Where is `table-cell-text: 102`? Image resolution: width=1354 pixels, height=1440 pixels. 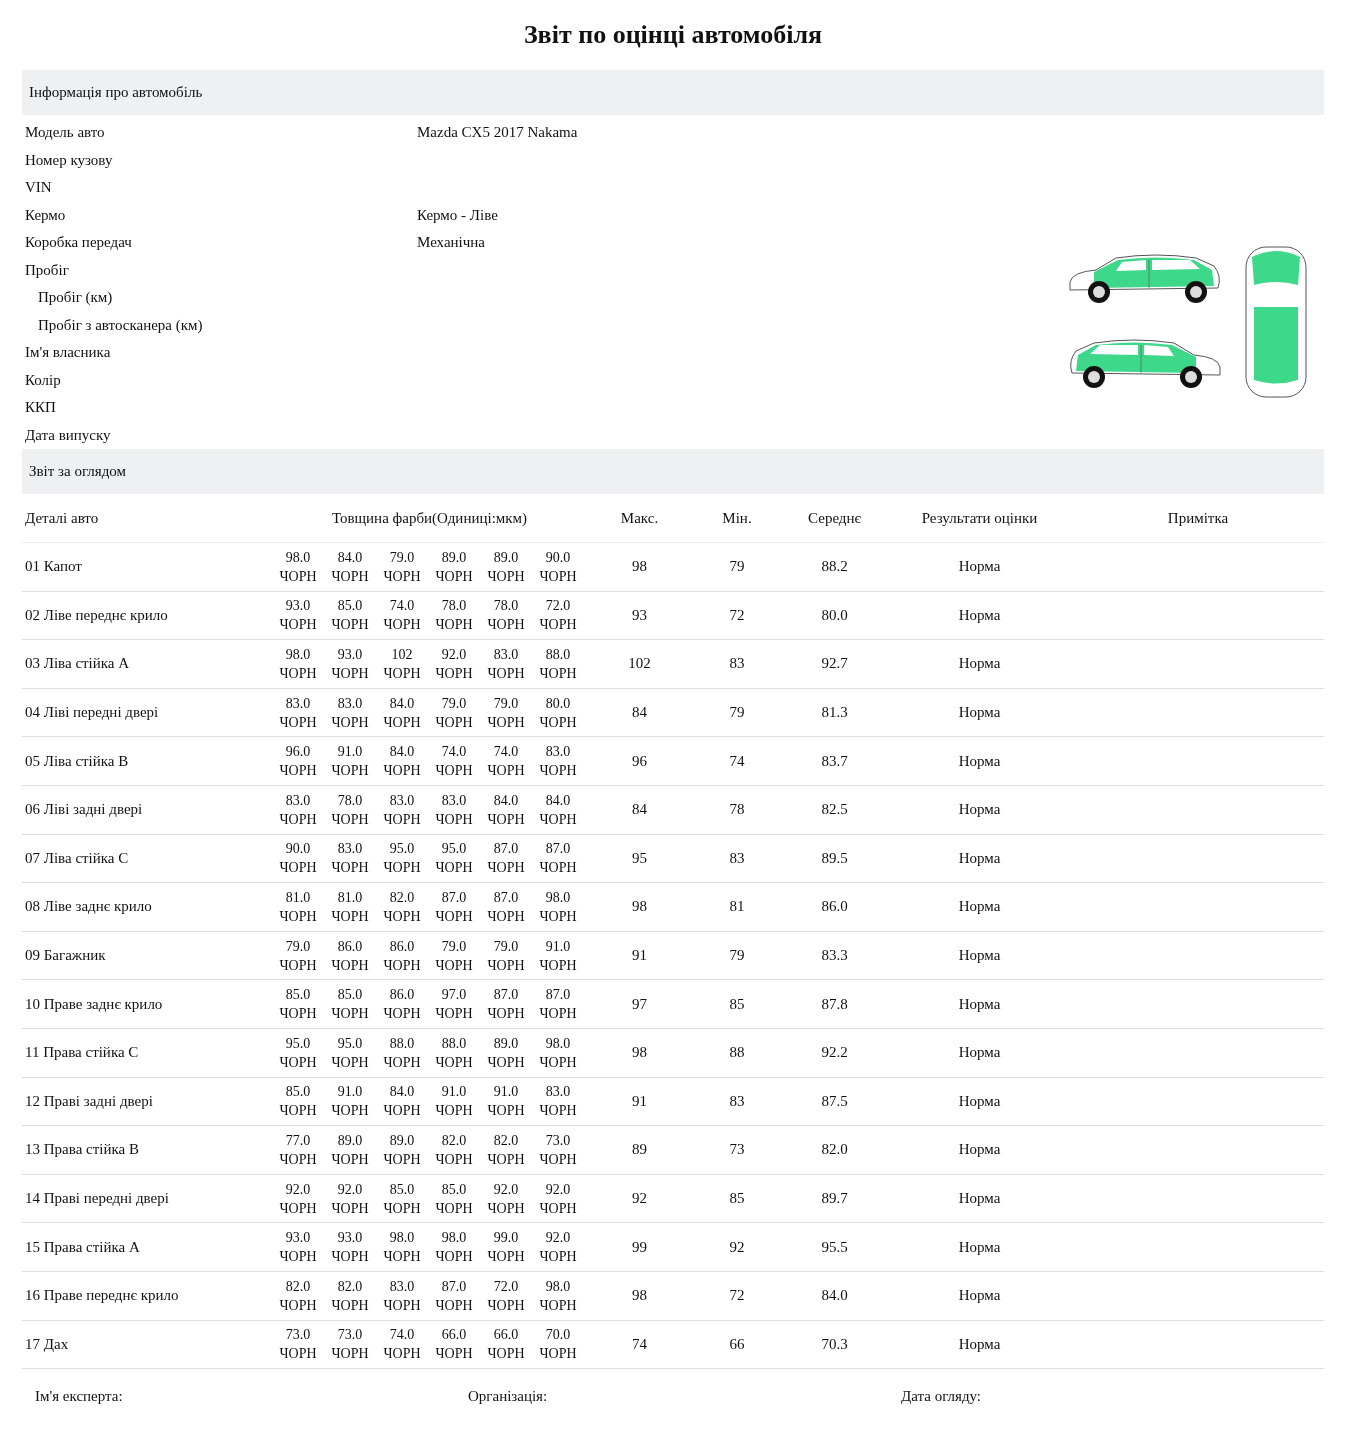
table-cell-text: 102 is located at coordinates (639, 664).